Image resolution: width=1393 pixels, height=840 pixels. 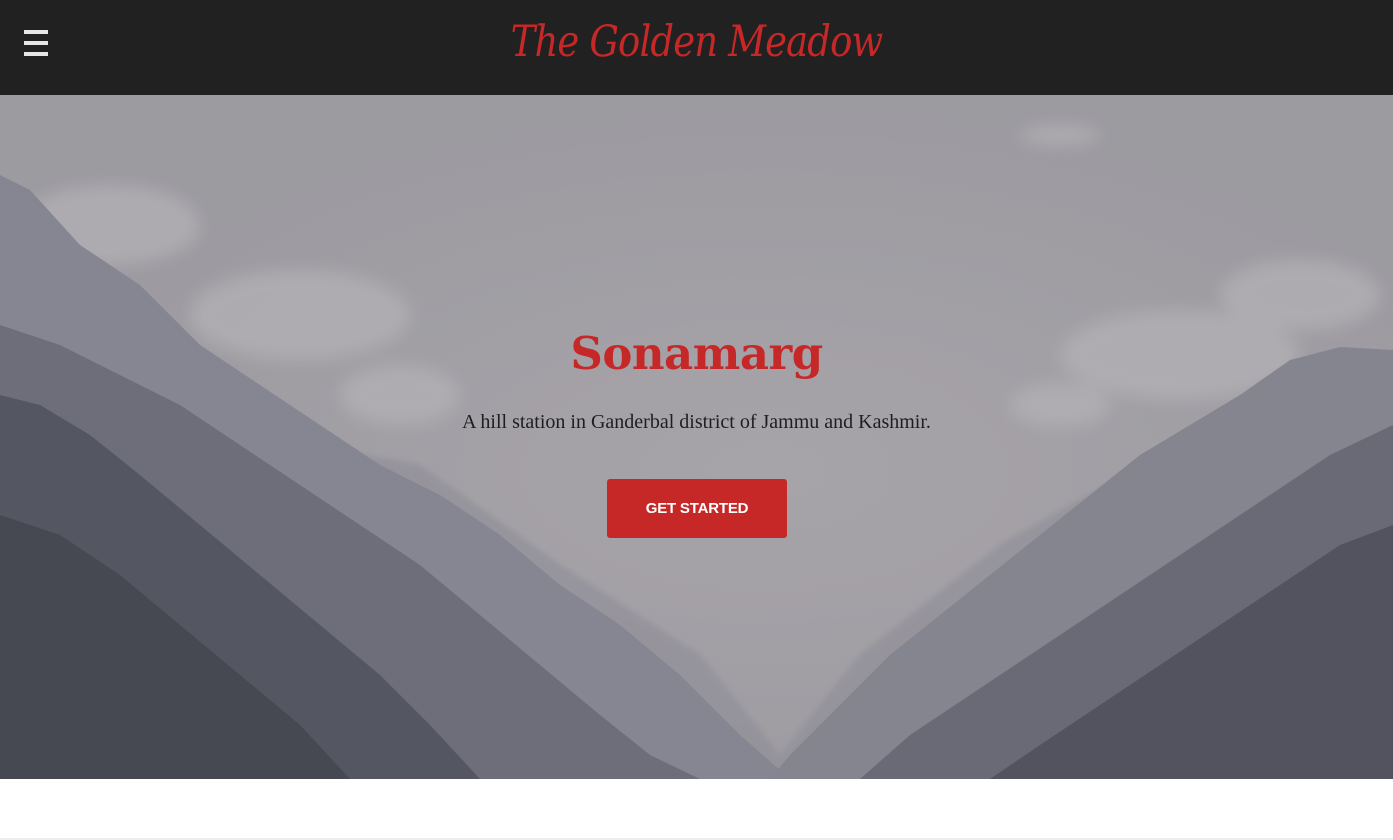 I want to click on hero-title: Sonamarg, so click(x=696, y=353).